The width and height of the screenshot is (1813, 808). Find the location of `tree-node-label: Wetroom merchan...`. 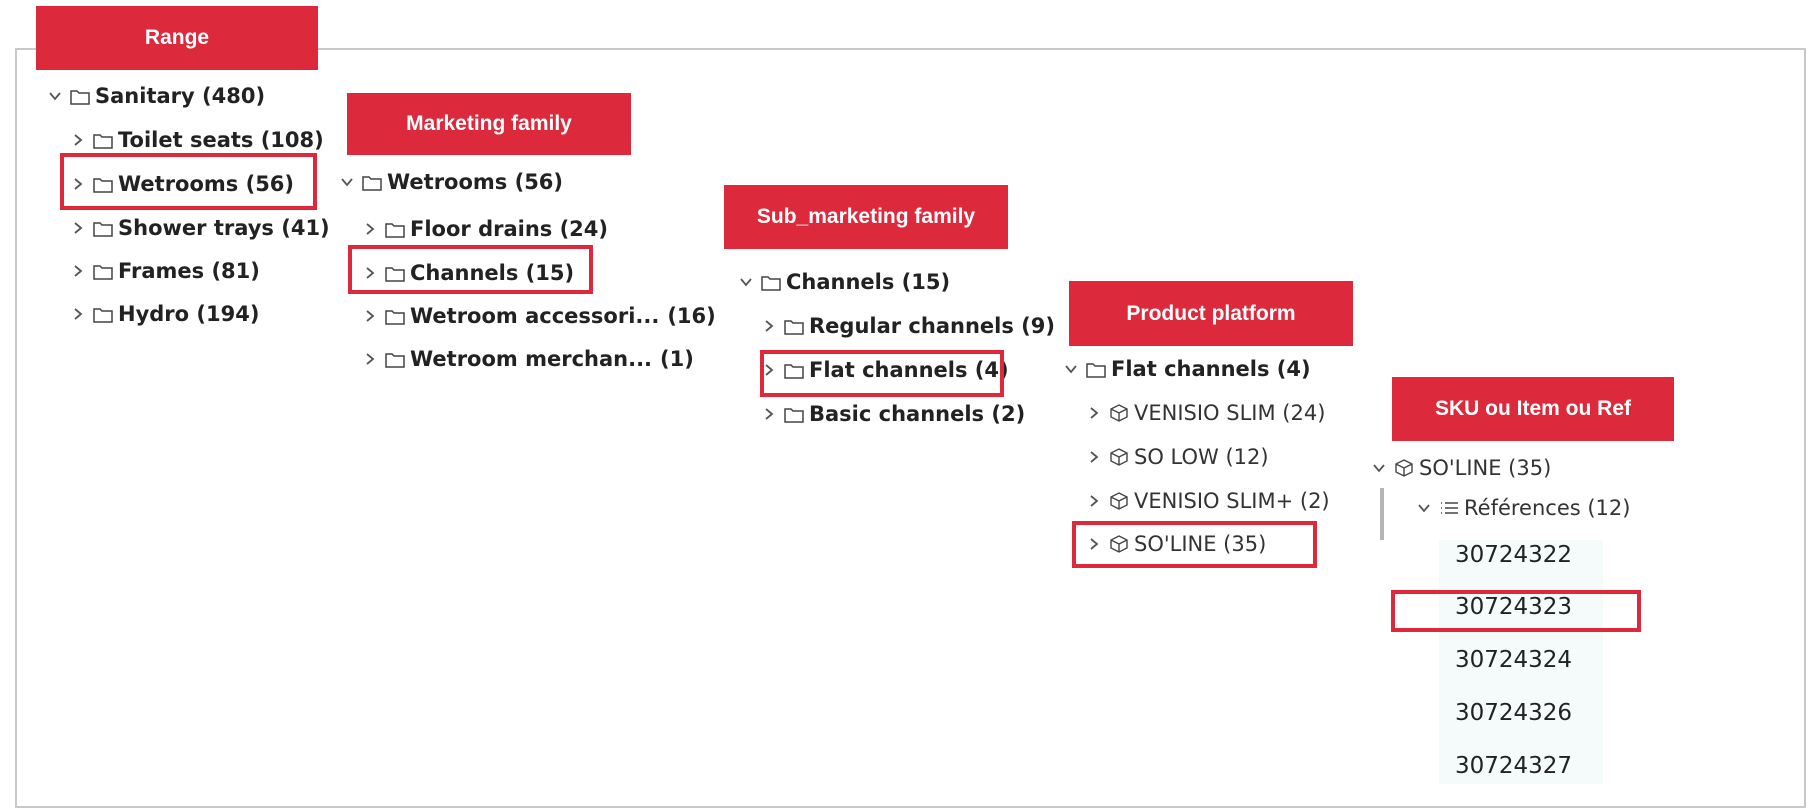

tree-node-label: Wetroom merchan... is located at coordinates (531, 359).